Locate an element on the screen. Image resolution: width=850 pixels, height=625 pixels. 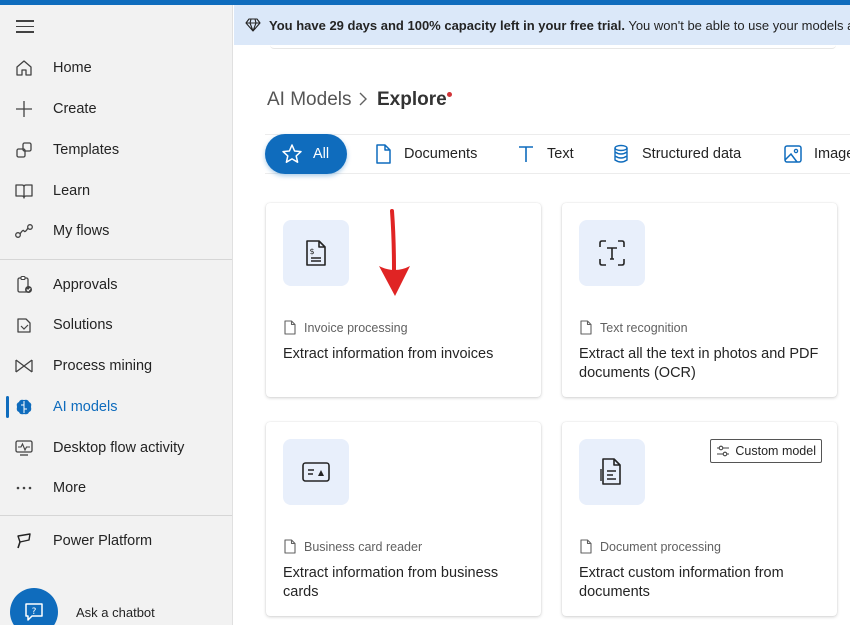
document-icon is located at coordinates (383, 154).